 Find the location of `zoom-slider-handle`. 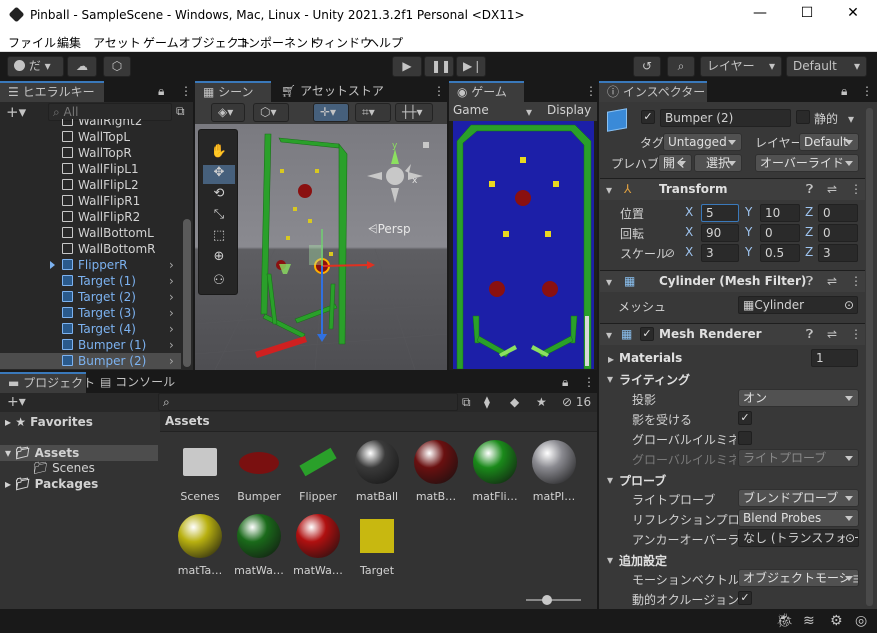

zoom-slider-handle is located at coordinates (547, 600).